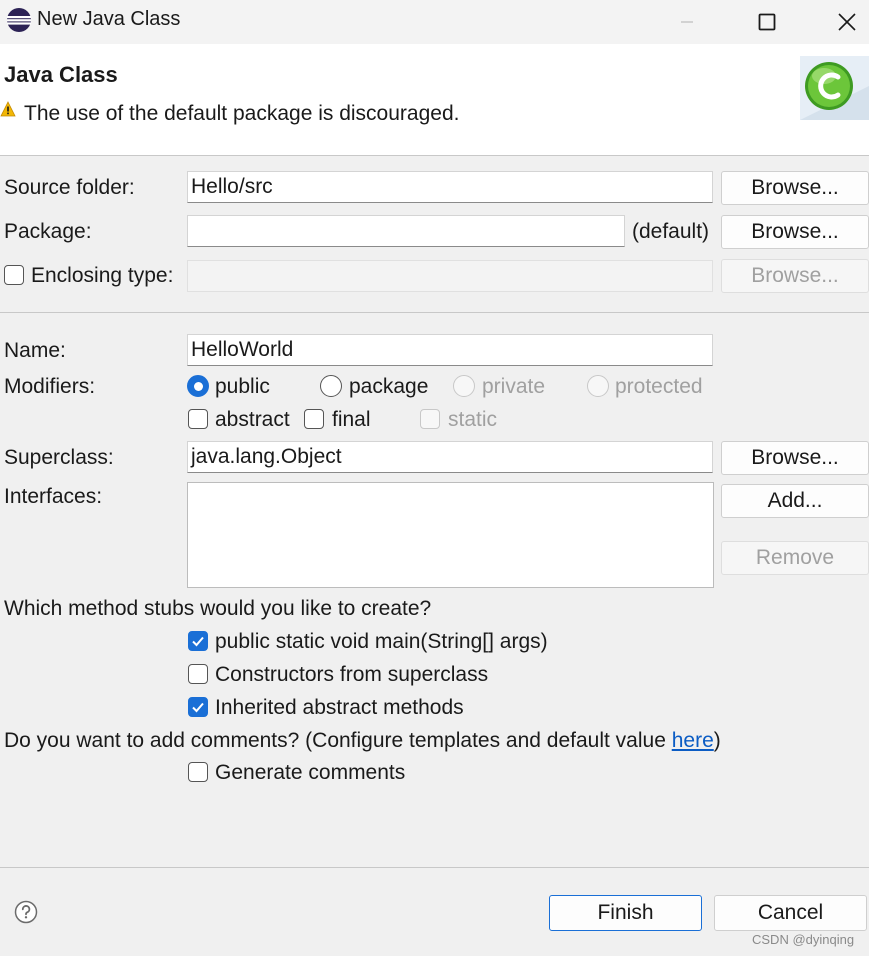 This screenshot has width=869, height=956. I want to click on modifier-package-radio, so click(331, 386).